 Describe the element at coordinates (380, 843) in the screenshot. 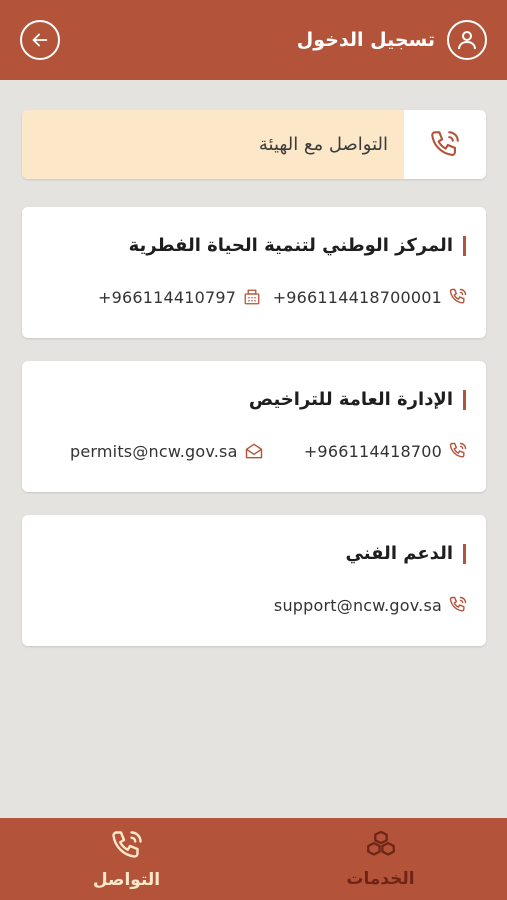

I see `boxes-icon` at that location.